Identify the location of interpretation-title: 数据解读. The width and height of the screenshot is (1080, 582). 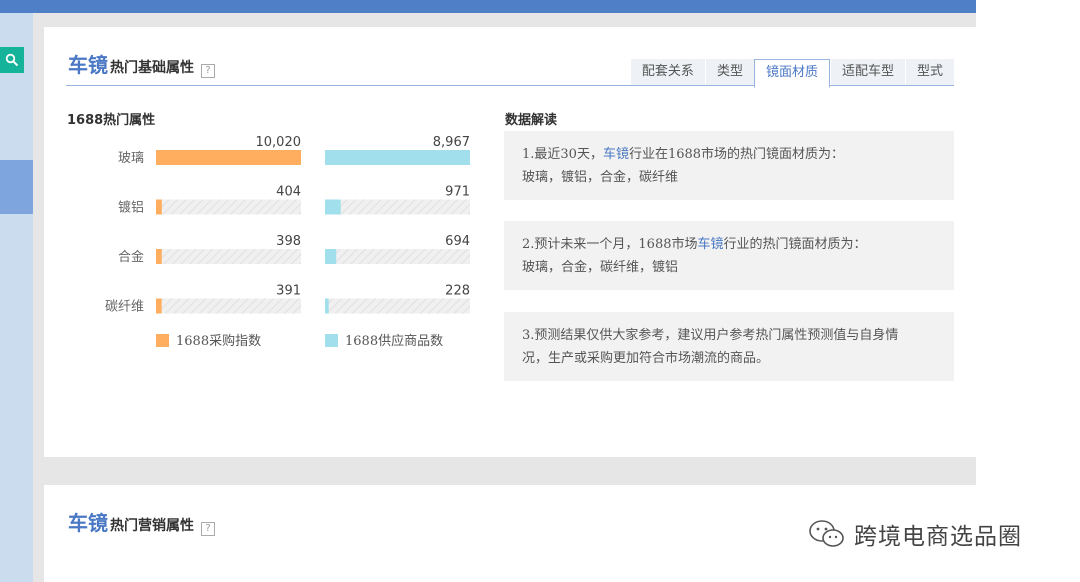
(531, 120).